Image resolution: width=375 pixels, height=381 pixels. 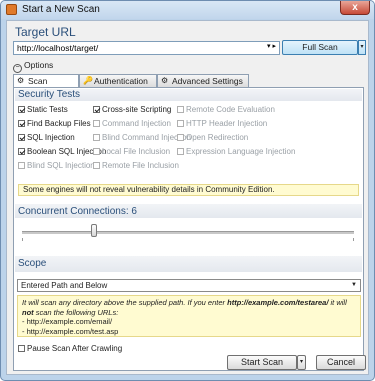 I want to click on check-pause-after-crawling: Pause Scan After Crawling, so click(x=70, y=348).